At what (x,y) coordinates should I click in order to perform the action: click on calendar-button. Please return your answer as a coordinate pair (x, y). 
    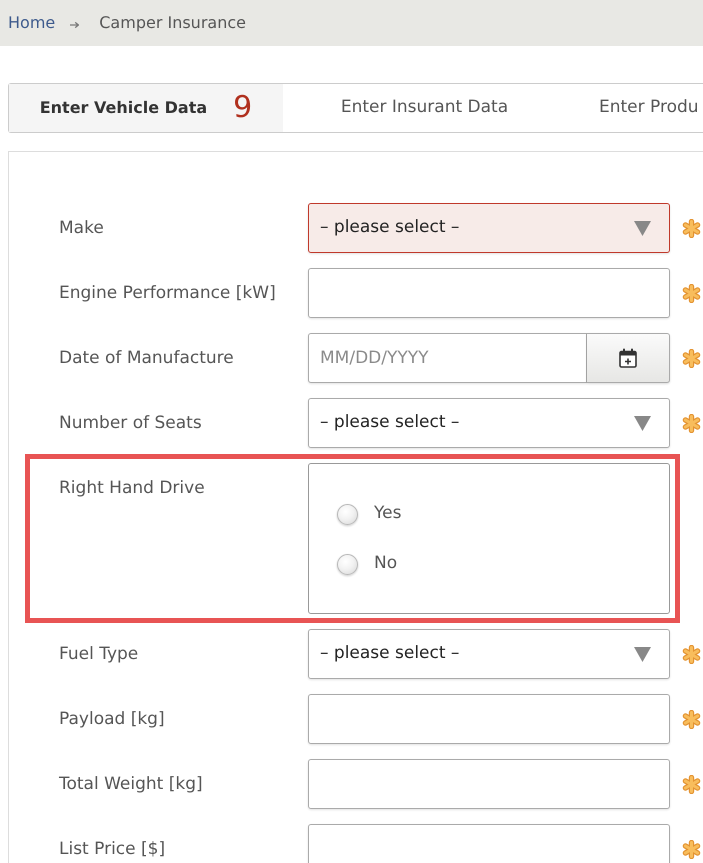
    Looking at the image, I should click on (628, 358).